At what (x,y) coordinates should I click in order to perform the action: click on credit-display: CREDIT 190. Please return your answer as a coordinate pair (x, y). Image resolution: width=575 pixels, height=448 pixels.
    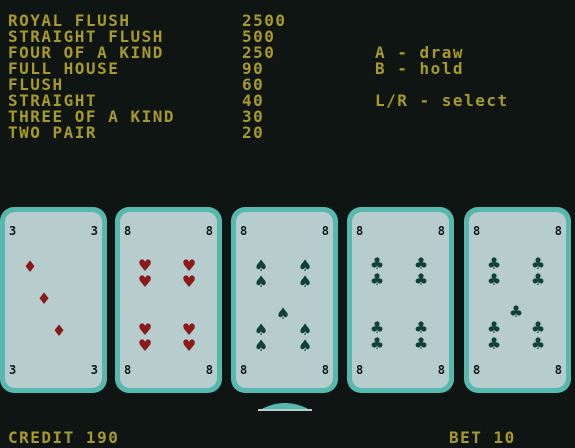
    Looking at the image, I should click on (64, 437).